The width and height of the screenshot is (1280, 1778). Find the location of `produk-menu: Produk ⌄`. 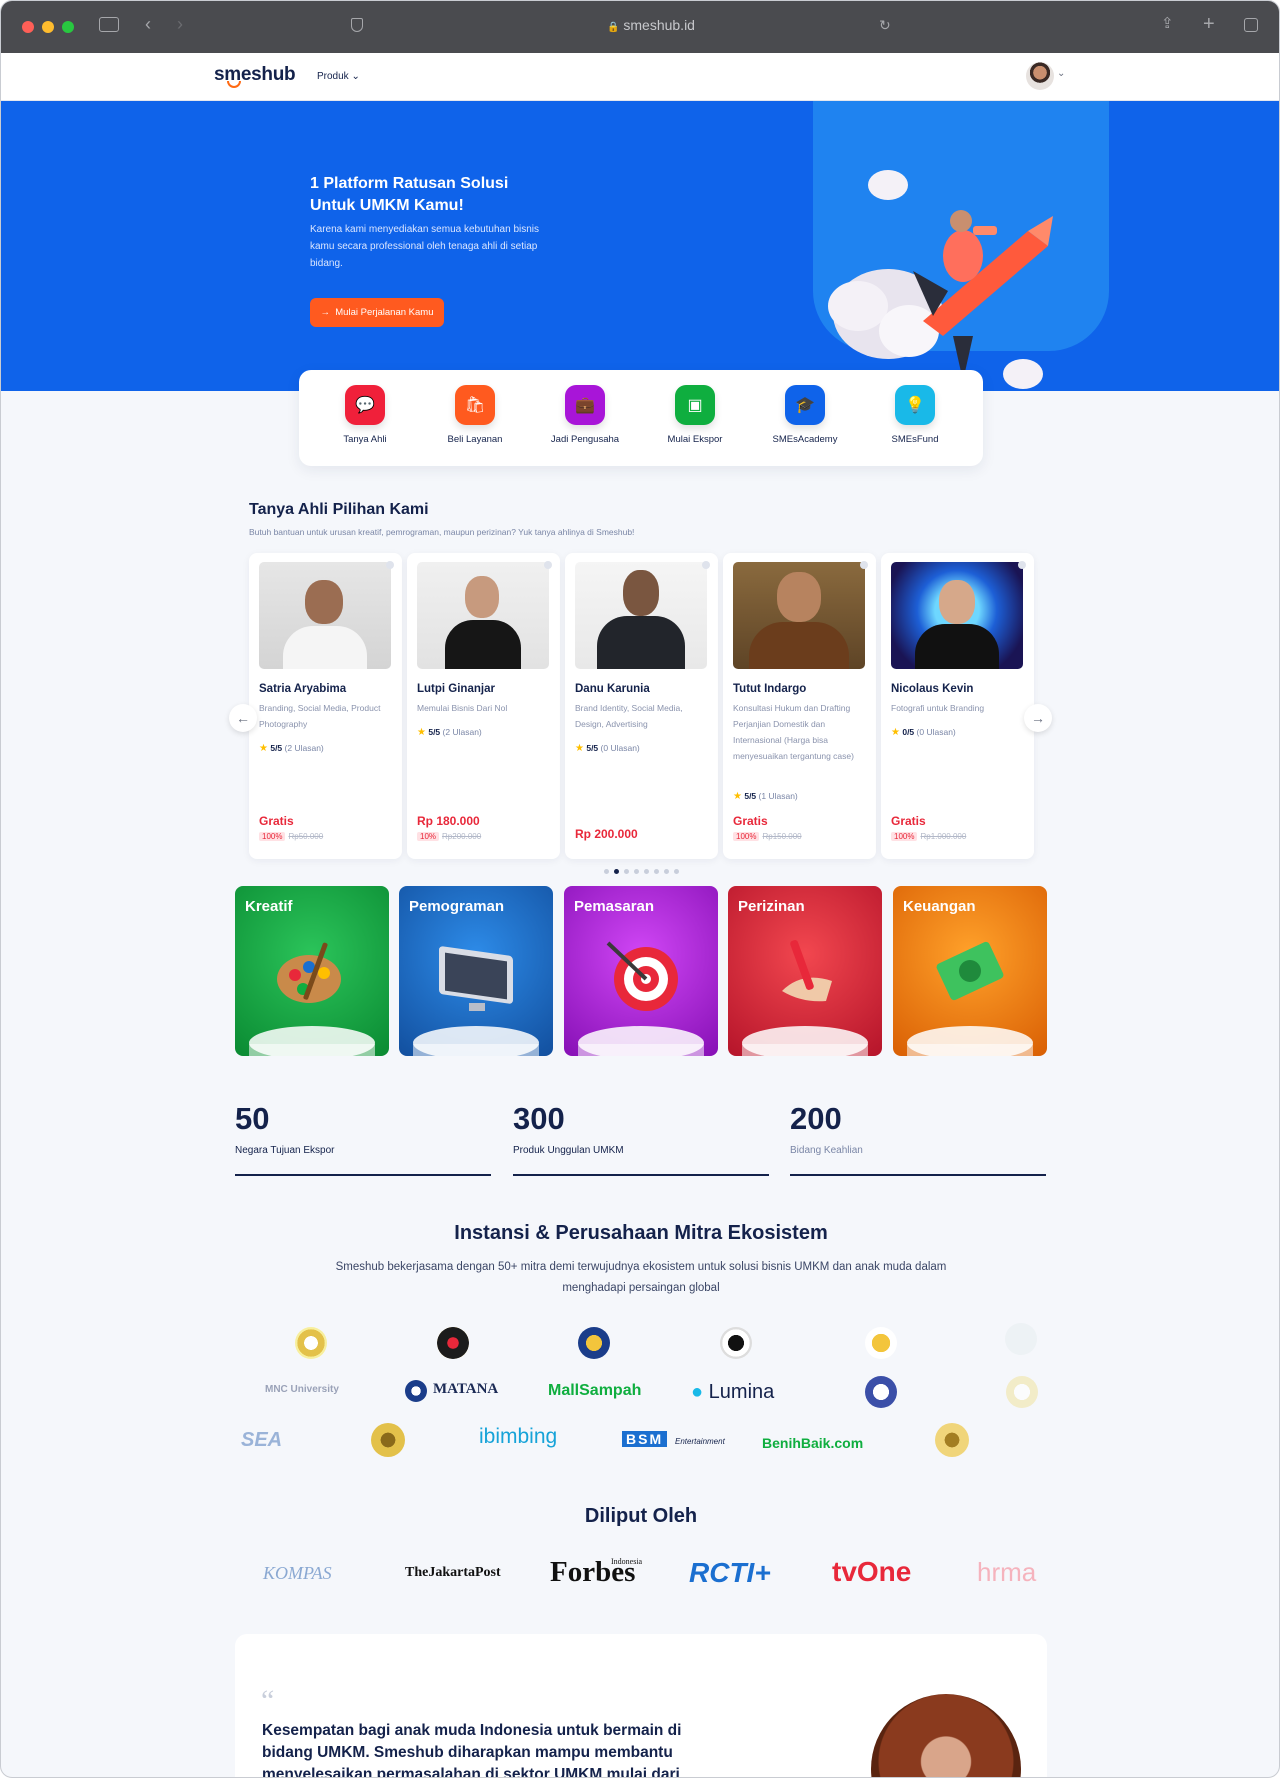

produk-menu: Produk ⌄ is located at coordinates (338, 76).